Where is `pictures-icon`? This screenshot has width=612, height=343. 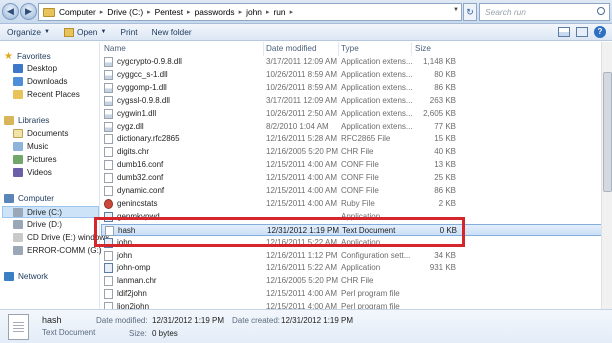 pictures-icon is located at coordinates (18, 159).